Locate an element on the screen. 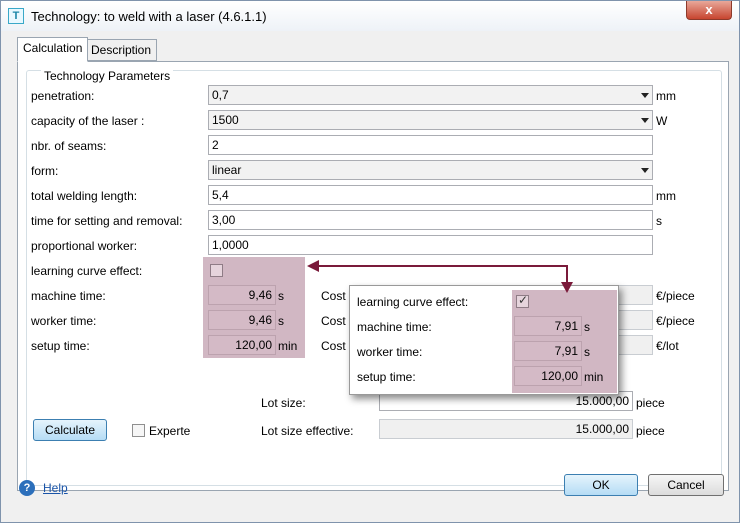 The image size is (740, 524). lot-size-label: Lot size: is located at coordinates (283, 403).